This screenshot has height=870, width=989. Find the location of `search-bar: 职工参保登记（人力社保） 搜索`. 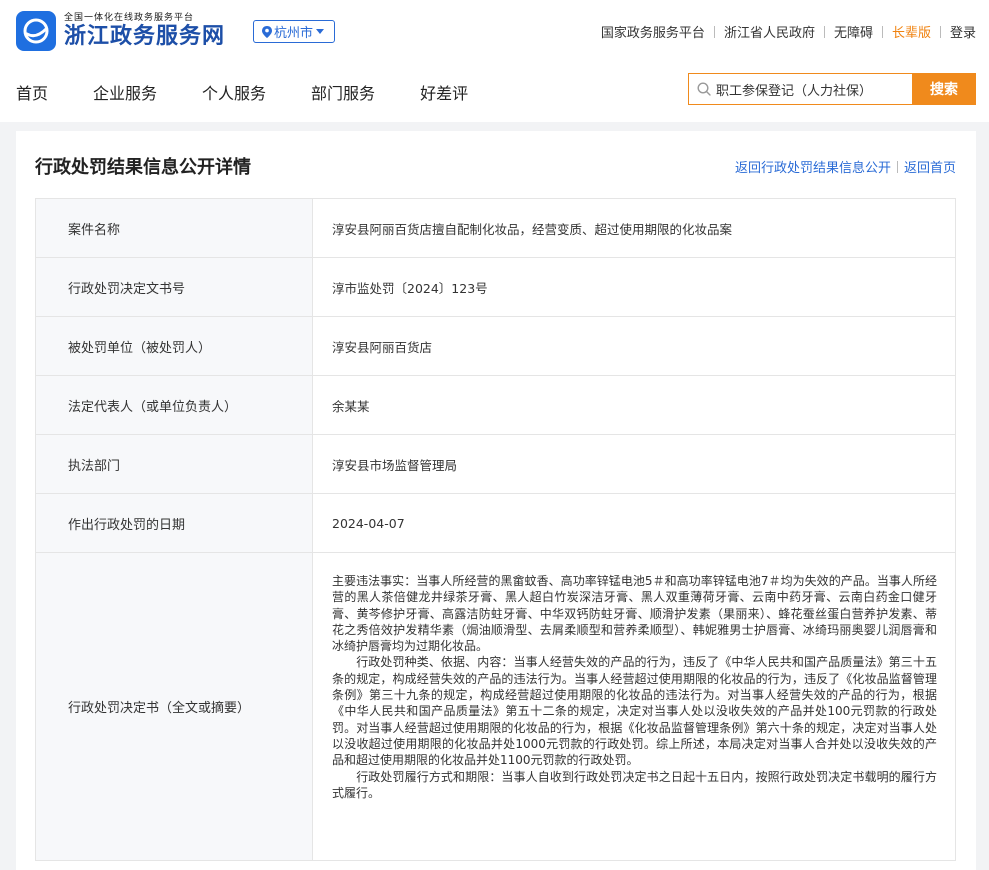

search-bar: 职工参保登记（人力社保） 搜索 is located at coordinates (832, 89).